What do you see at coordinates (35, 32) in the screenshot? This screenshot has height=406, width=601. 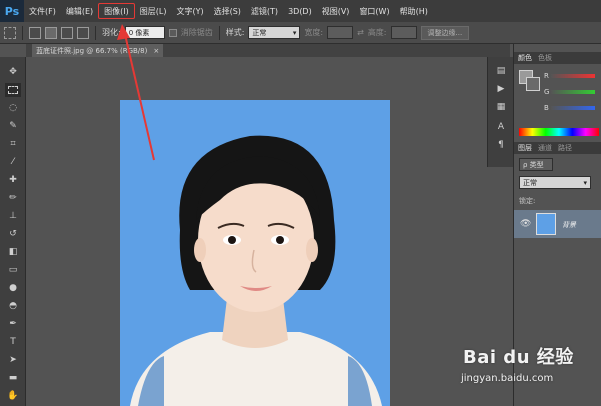 I see `new-selection-icon` at bounding box center [35, 32].